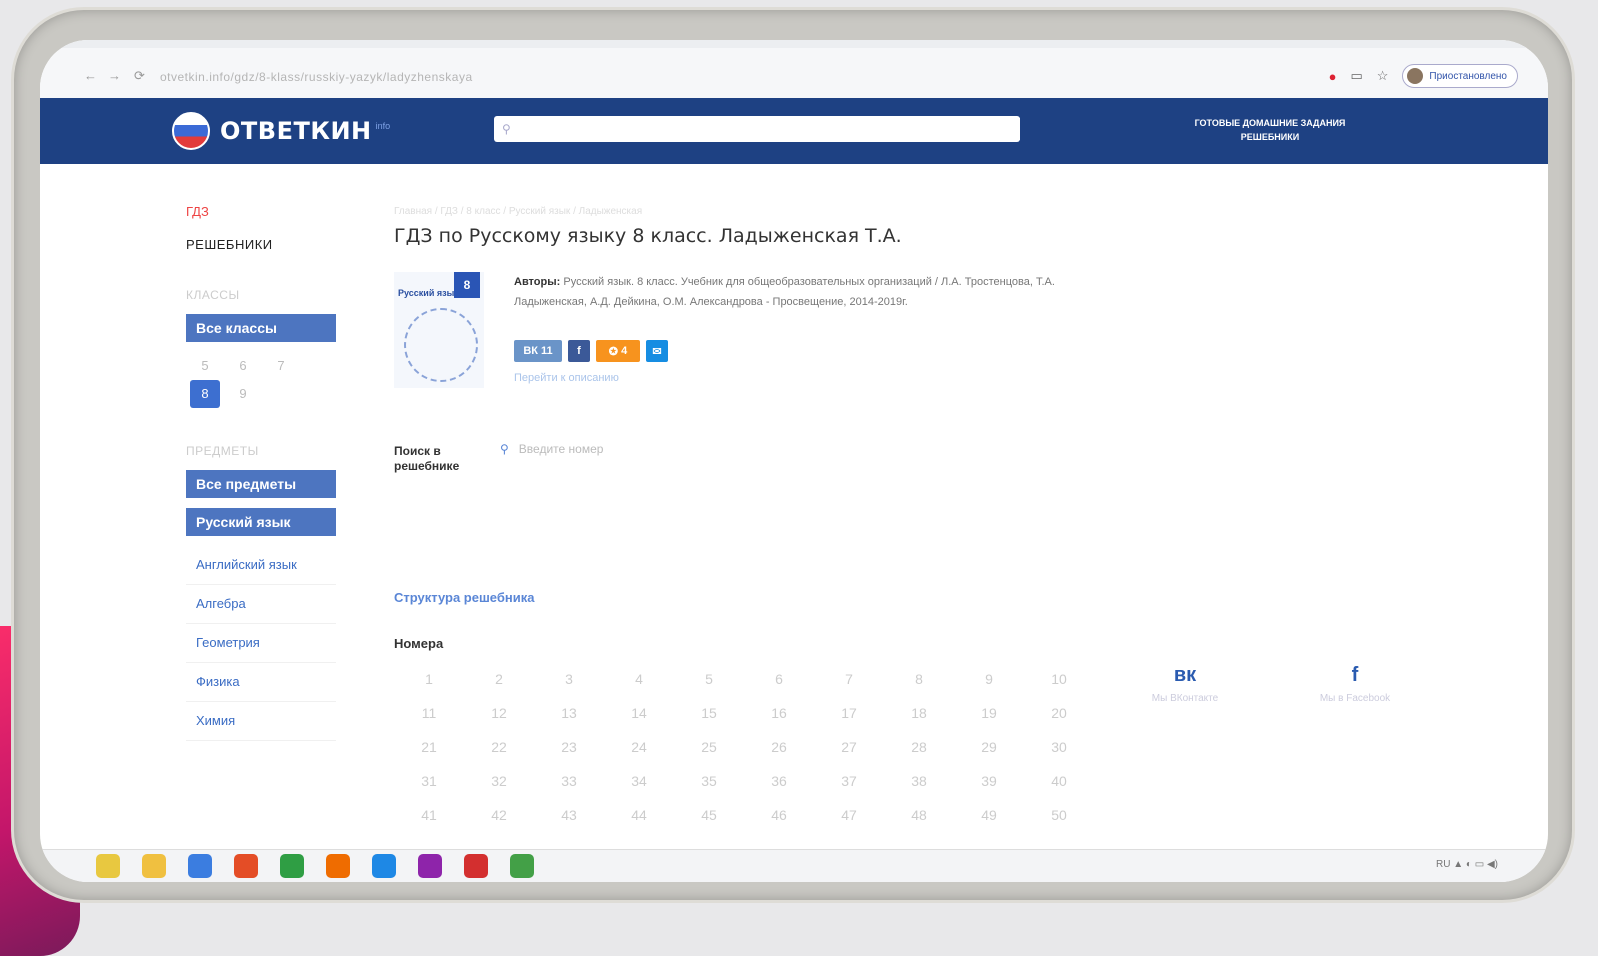 This screenshot has width=1598, height=956. I want to click on number-link: 26, so click(779, 747).